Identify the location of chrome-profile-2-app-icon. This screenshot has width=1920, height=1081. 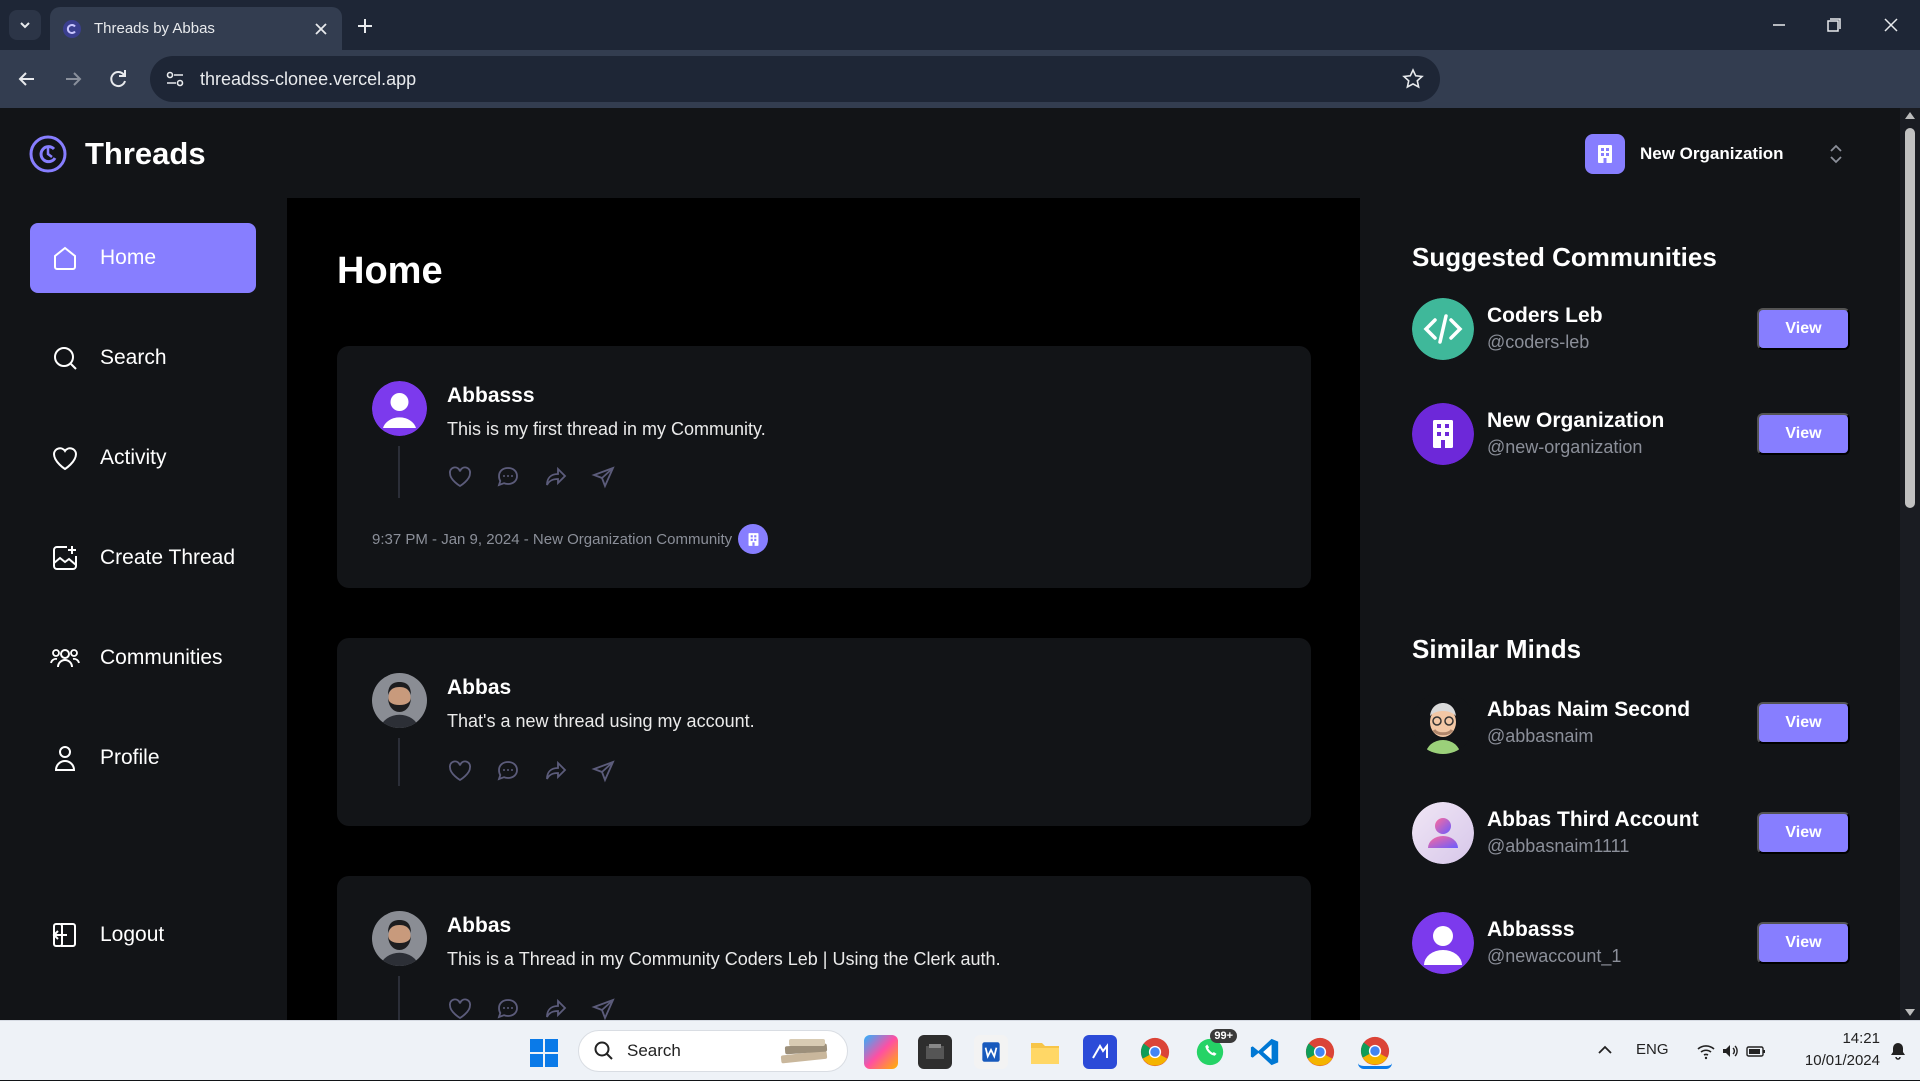
(1375, 1052).